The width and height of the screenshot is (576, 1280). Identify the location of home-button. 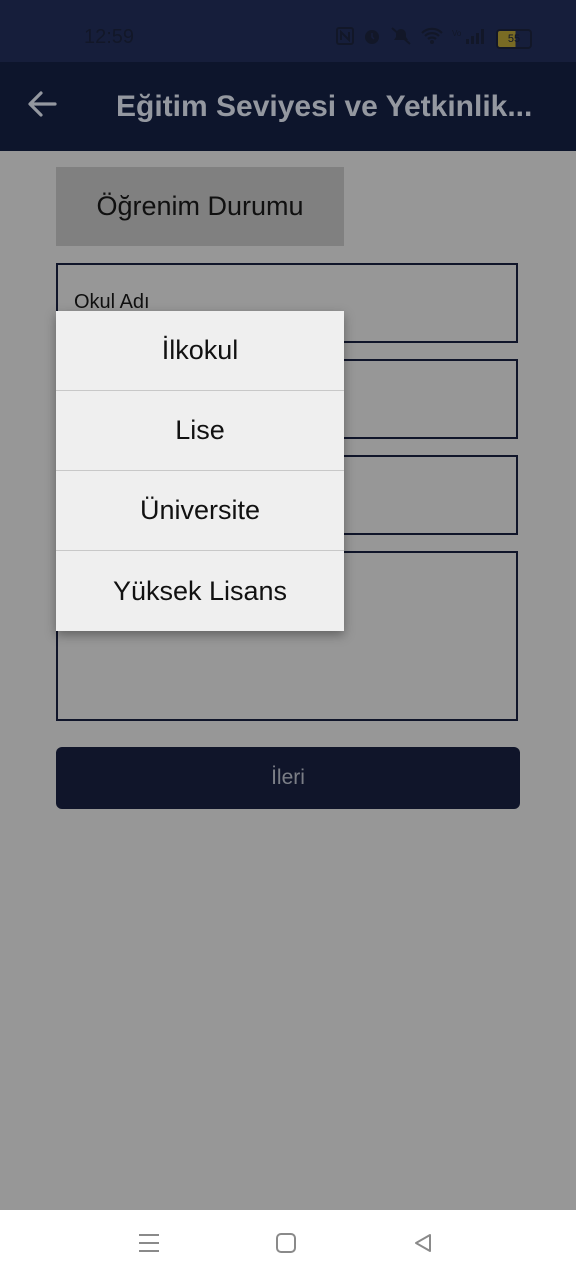
(286, 1245).